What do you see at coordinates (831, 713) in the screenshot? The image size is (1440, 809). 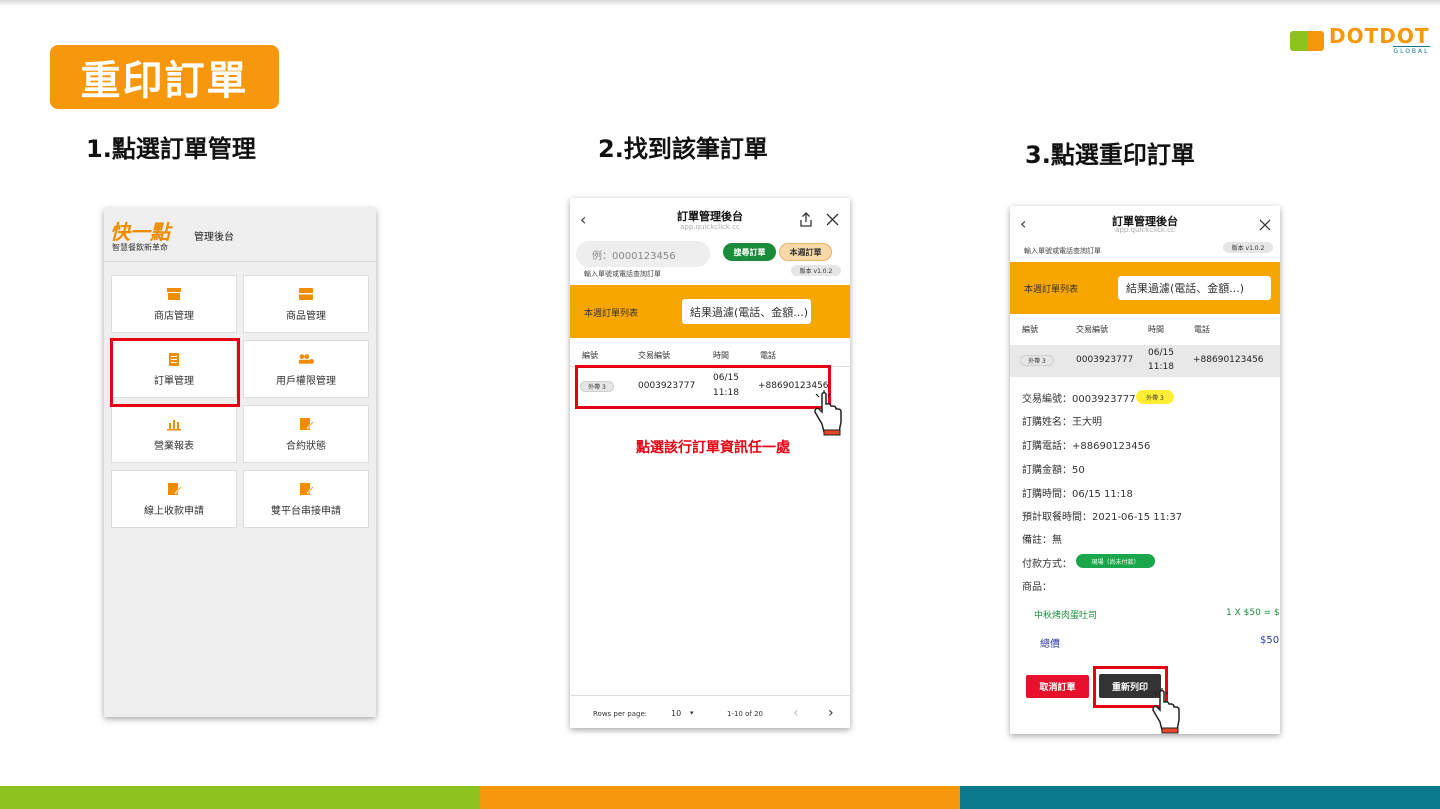 I see `next-page-icon: ›` at bounding box center [831, 713].